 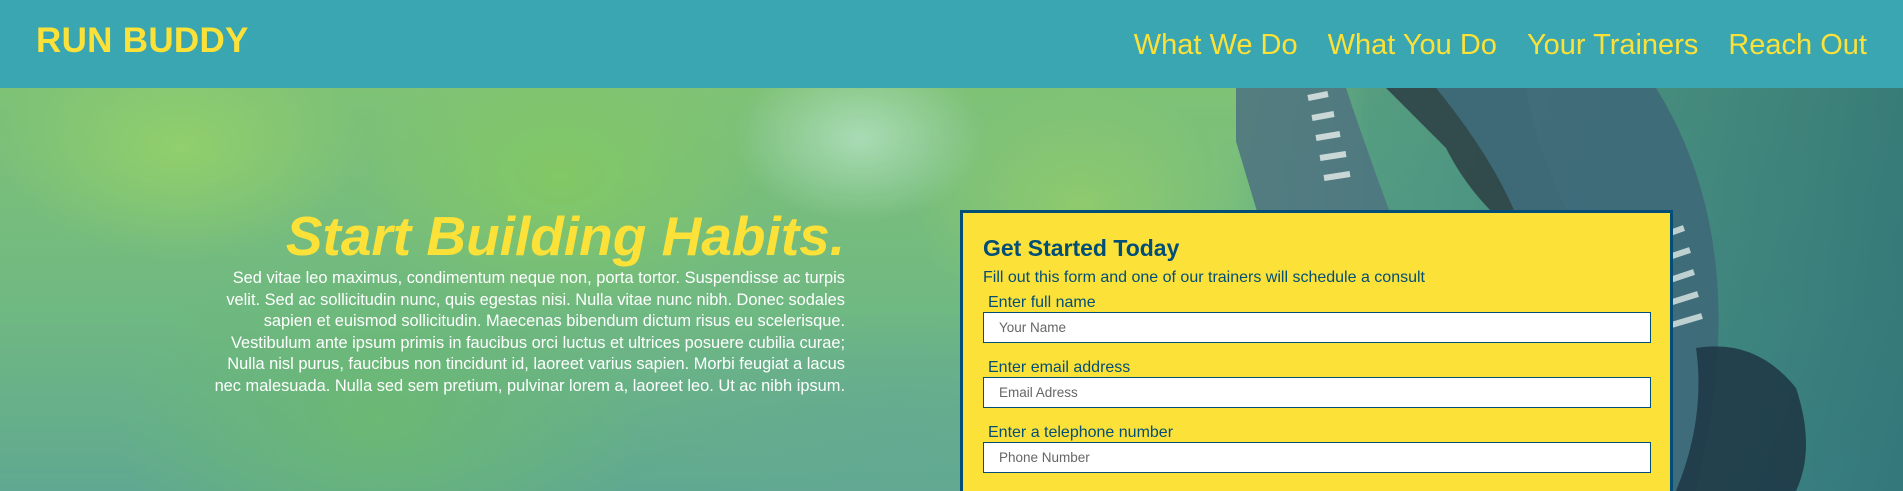 I want to click on hero-title: Start Building Habits., so click(x=565, y=236).